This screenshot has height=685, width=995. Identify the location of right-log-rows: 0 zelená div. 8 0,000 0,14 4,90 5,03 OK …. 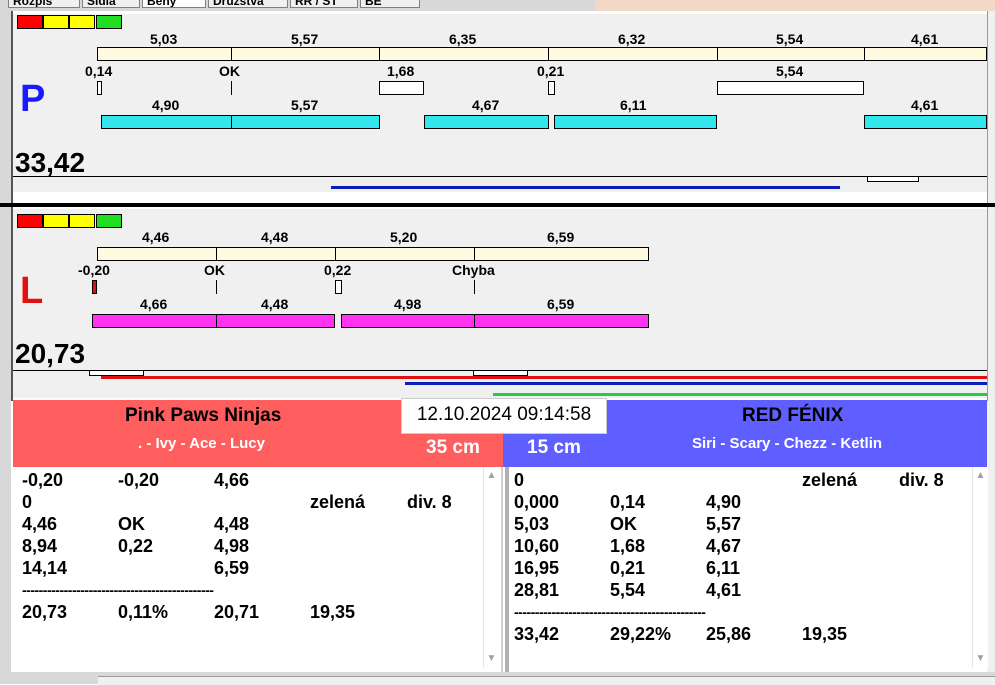
(744, 557).